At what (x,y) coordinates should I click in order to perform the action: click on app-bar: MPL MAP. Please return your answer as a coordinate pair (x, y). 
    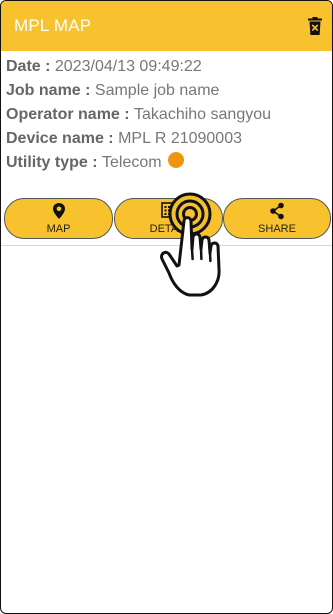
    Looking at the image, I should click on (166, 26).